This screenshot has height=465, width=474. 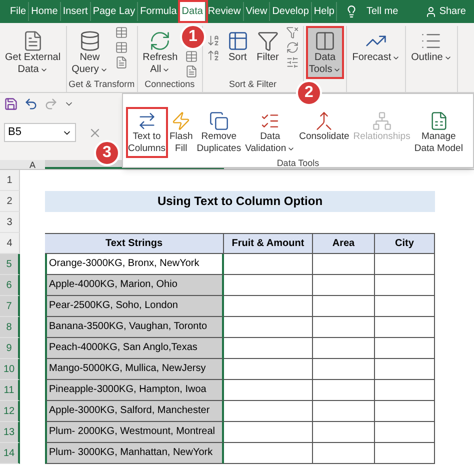 What do you see at coordinates (10, 369) in the screenshot?
I see `row-header: 10` at bounding box center [10, 369].